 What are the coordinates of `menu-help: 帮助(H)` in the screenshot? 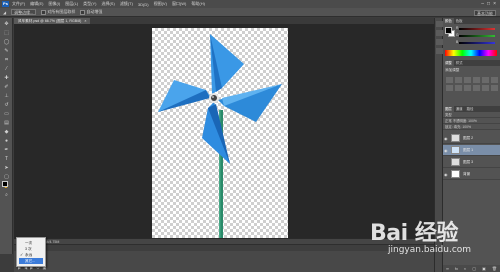 It's located at (198, 4).